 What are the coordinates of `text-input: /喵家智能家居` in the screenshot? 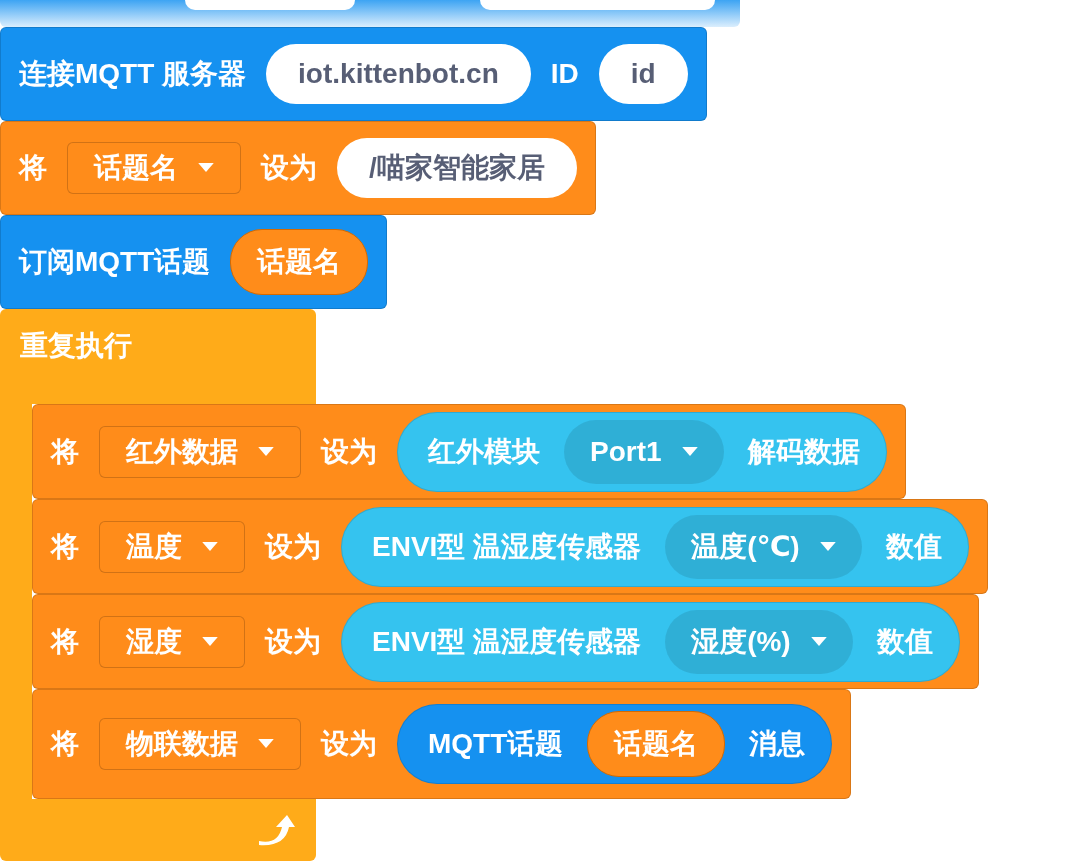 It's located at (457, 168).